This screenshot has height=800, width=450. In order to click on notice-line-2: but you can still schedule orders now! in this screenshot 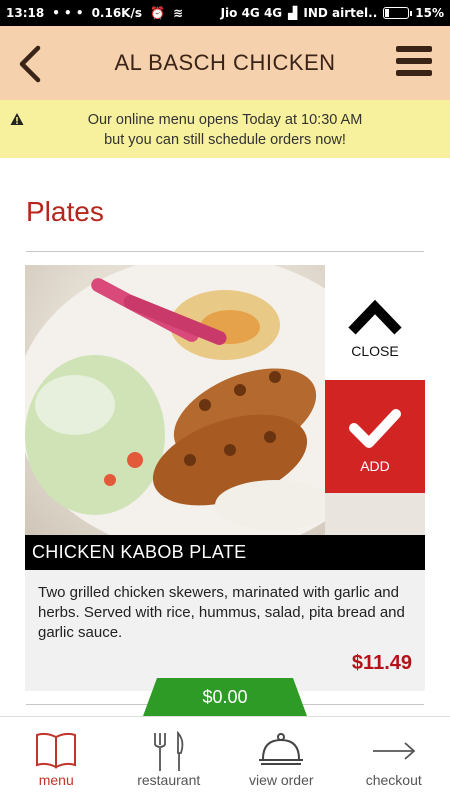, I will do `click(225, 140)`.